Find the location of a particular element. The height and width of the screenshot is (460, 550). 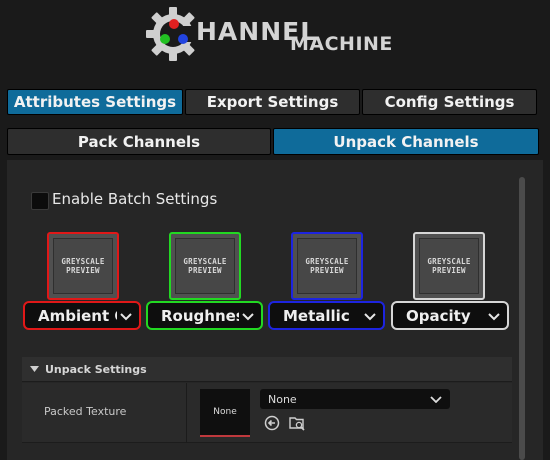

dropdown-label: Ambient O is located at coordinates (77, 315).